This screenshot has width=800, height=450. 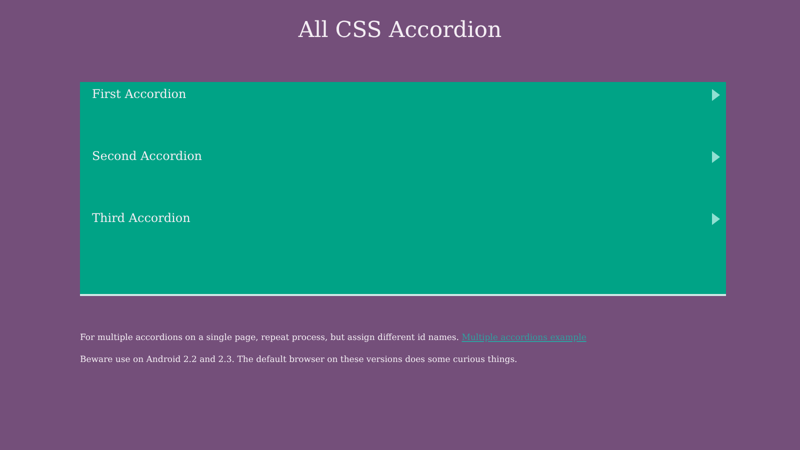 I want to click on note-text: Beware use on Android 2.2 and 2.3. The default browser on these versions does some curious things., so click(x=299, y=360).